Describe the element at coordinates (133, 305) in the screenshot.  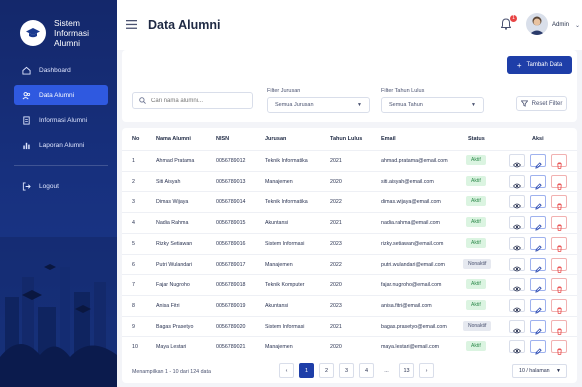
I see `cell-no: 8` at that location.